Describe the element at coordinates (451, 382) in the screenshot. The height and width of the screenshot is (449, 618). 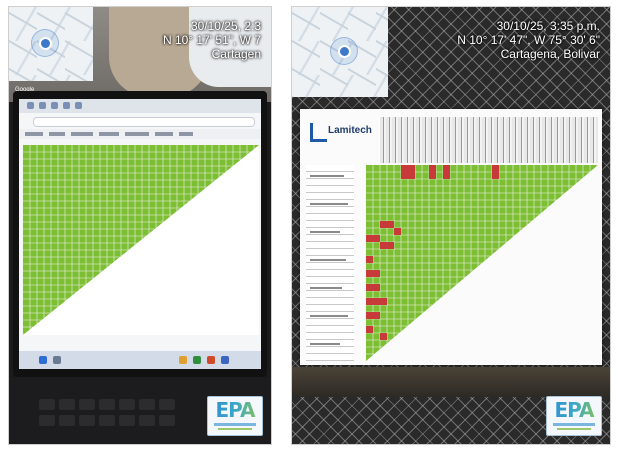
I see `wooden-pallet` at that location.